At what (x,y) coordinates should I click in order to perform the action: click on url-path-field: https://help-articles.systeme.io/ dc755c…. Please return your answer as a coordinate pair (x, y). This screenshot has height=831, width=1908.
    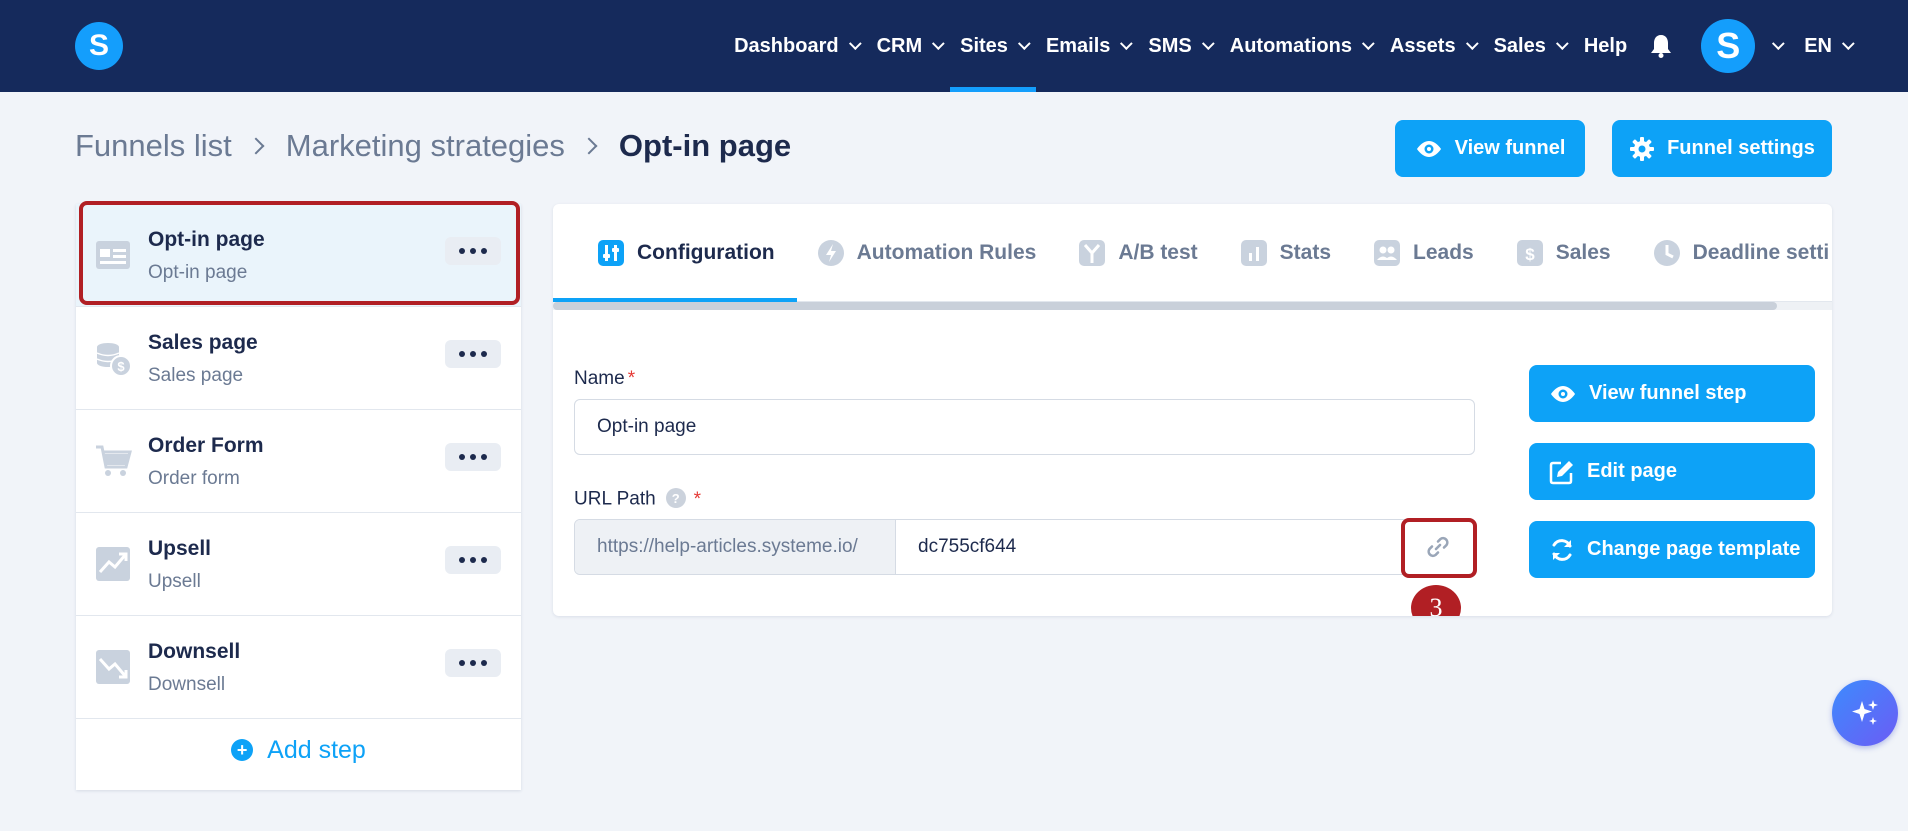
    Looking at the image, I should click on (1024, 547).